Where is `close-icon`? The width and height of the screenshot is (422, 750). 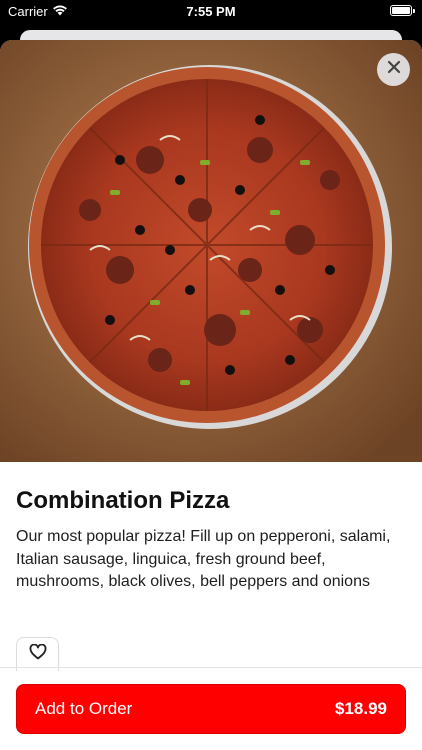
close-icon is located at coordinates (394, 69).